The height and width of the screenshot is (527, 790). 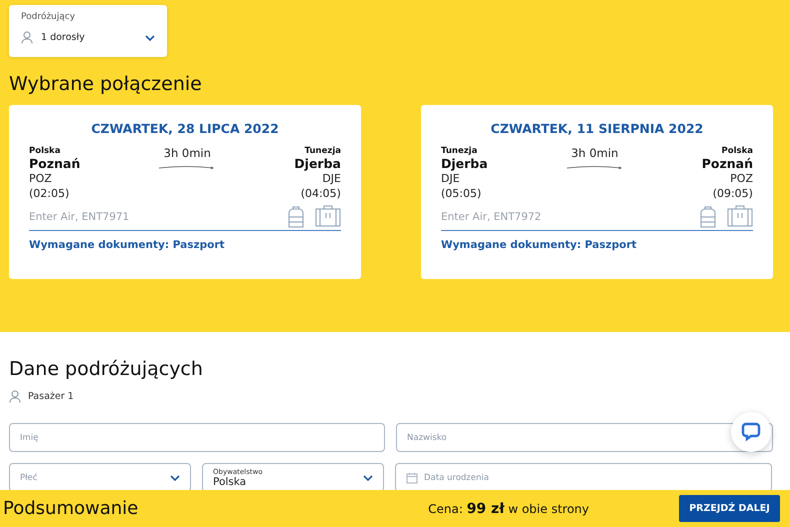 I want to click on section-heading: Wybrane połączenie, so click(x=106, y=84).